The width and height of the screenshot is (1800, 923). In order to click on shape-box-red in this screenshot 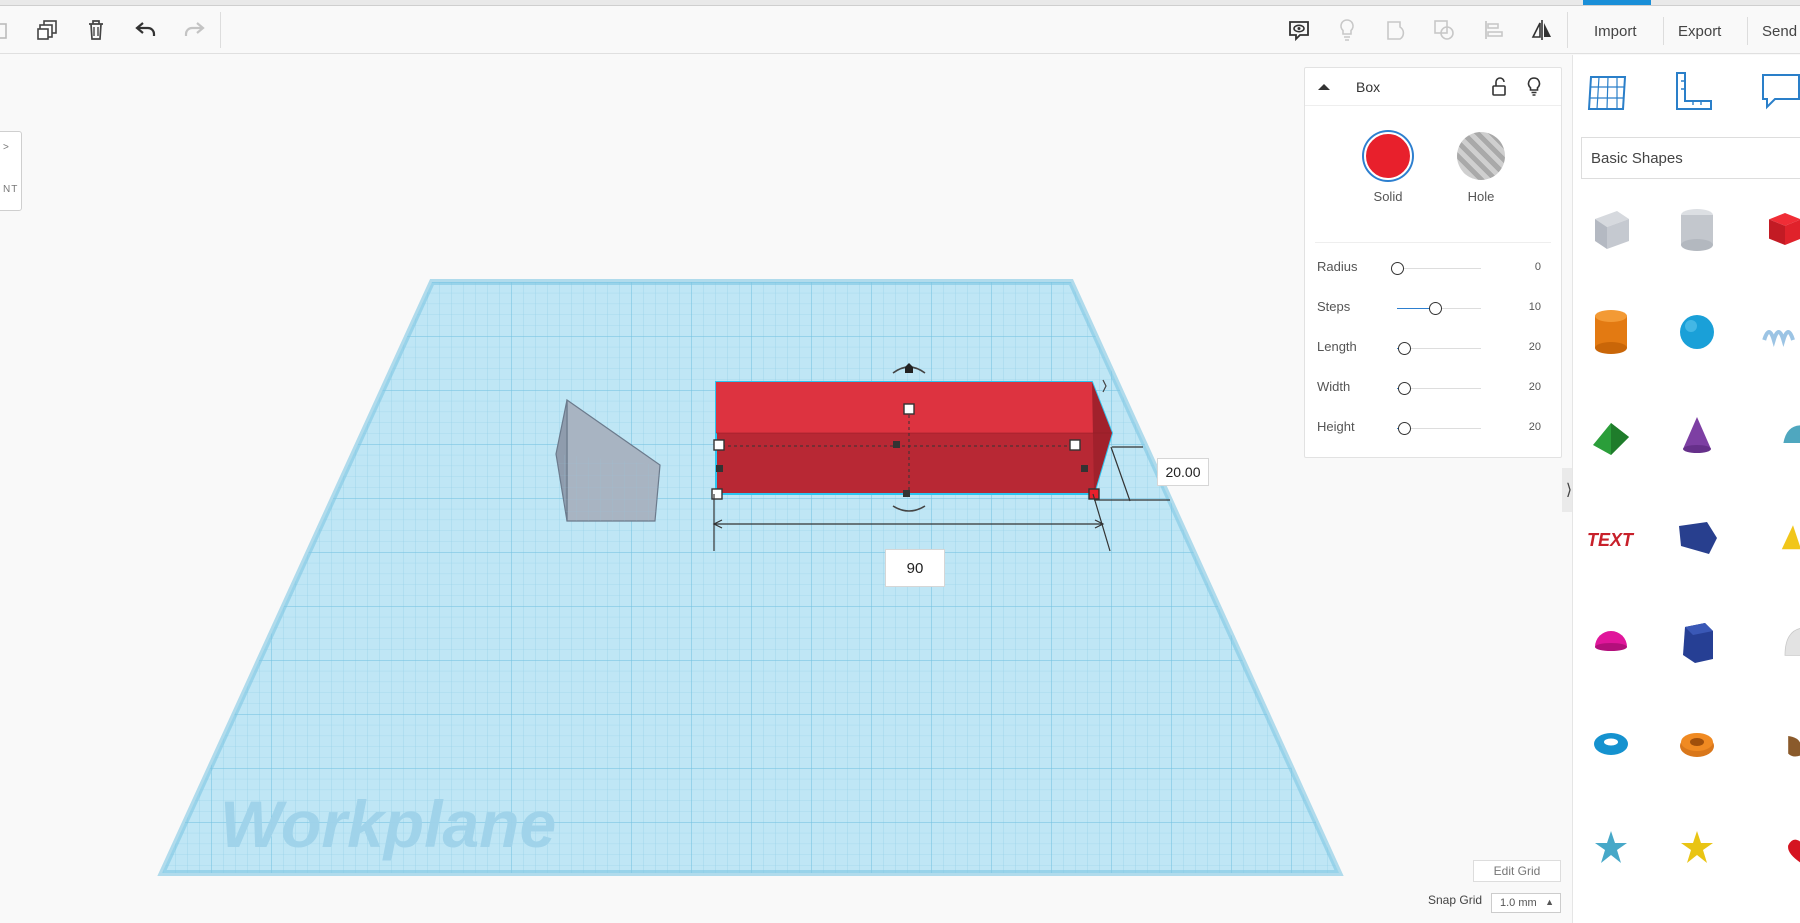, I will do `click(1776, 229)`.